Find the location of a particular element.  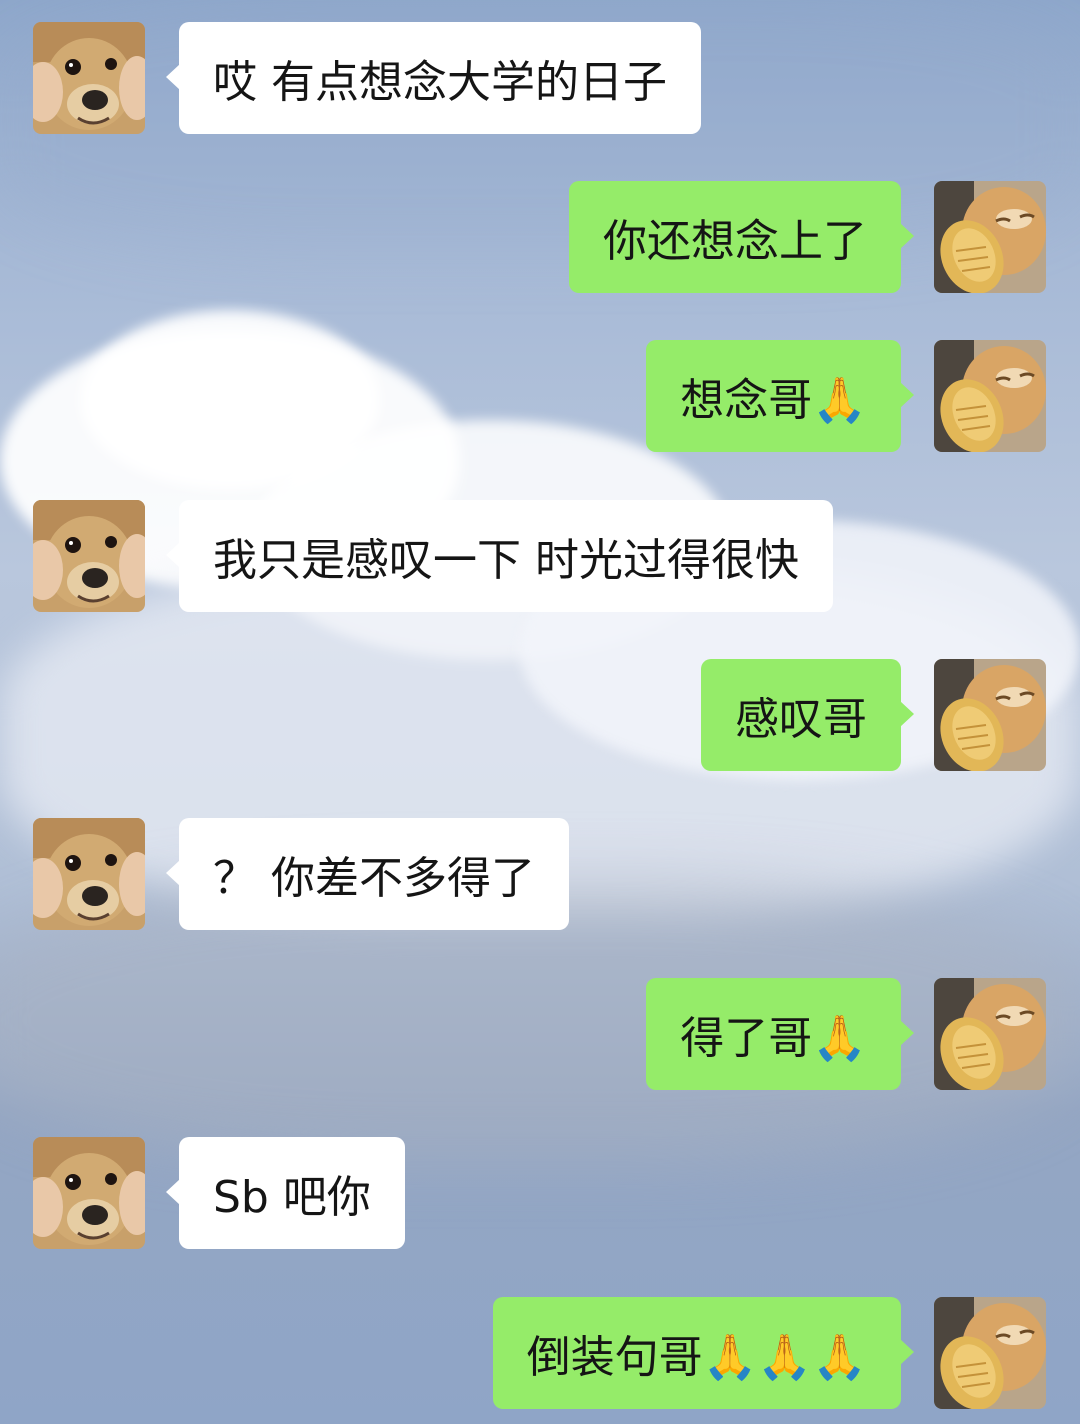

message-bubble-incoming: 我只是感叹一下 时光过得很快 is located at coordinates (499, 556).